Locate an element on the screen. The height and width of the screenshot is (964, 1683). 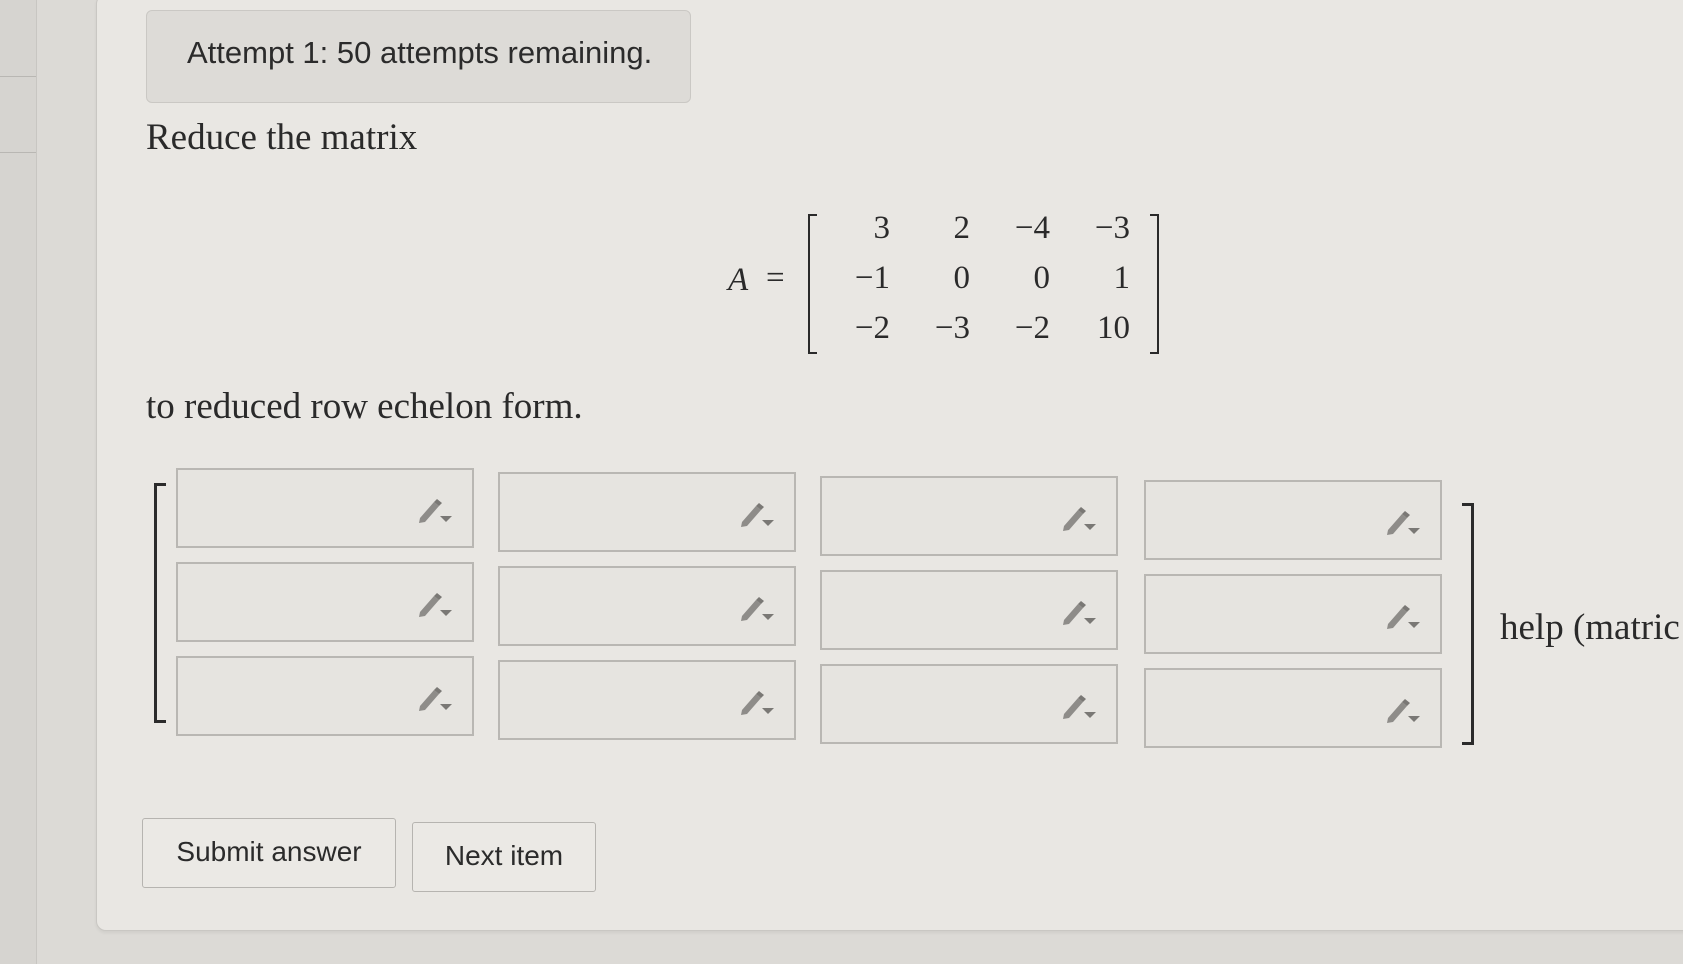
matrix-label: A is located at coordinates (738, 280).